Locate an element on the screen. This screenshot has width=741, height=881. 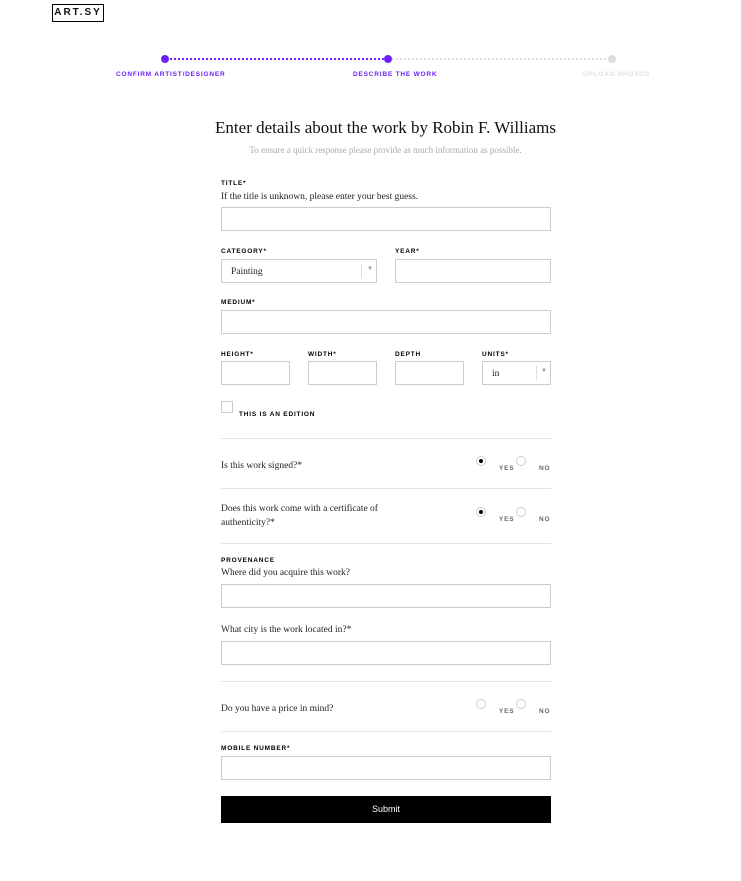
depth-label: DEPTH is located at coordinates (408, 354).